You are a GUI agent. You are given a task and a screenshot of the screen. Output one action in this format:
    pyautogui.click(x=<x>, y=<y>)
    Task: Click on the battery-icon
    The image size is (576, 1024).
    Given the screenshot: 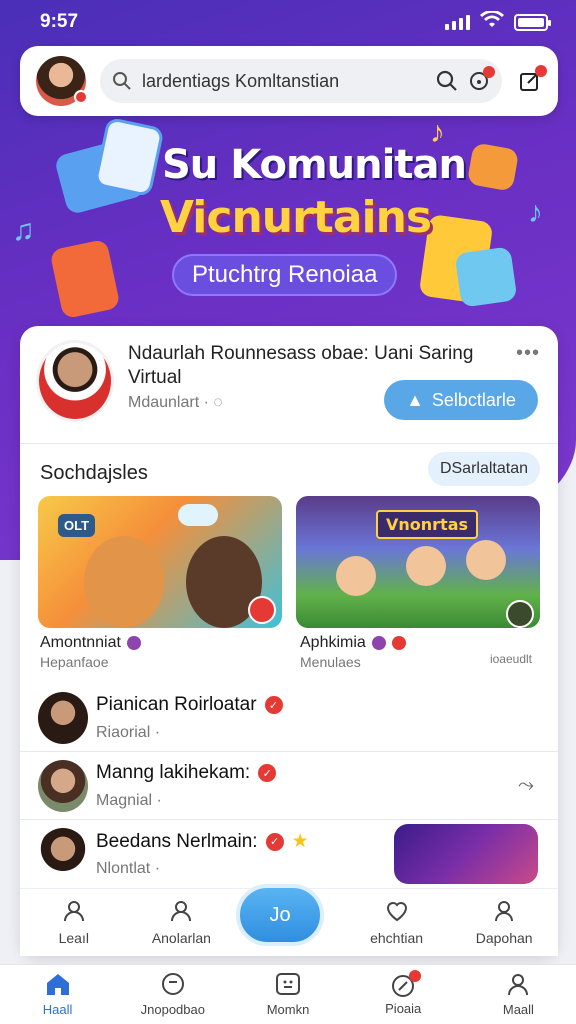 What is the action you would take?
    pyautogui.click(x=532, y=22)
    